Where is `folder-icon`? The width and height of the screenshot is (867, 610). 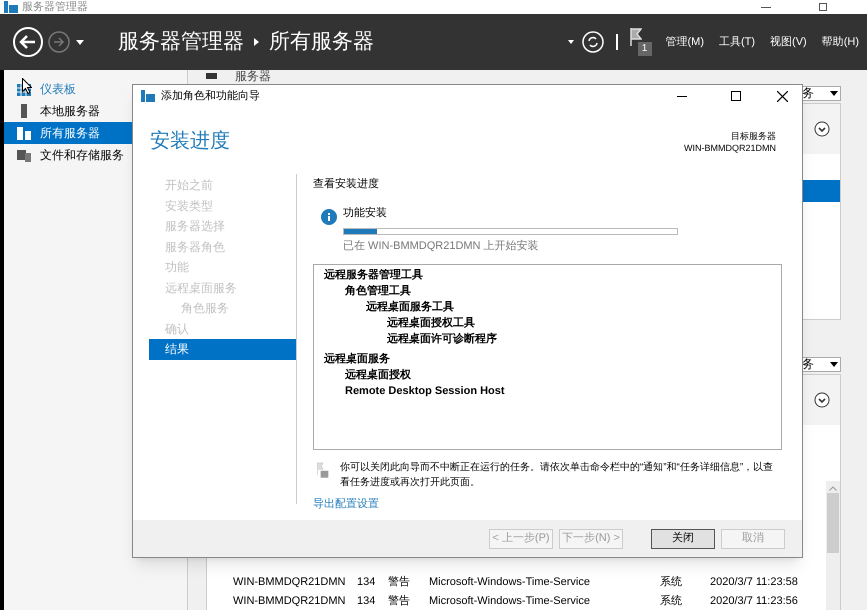
folder-icon is located at coordinates (24, 155).